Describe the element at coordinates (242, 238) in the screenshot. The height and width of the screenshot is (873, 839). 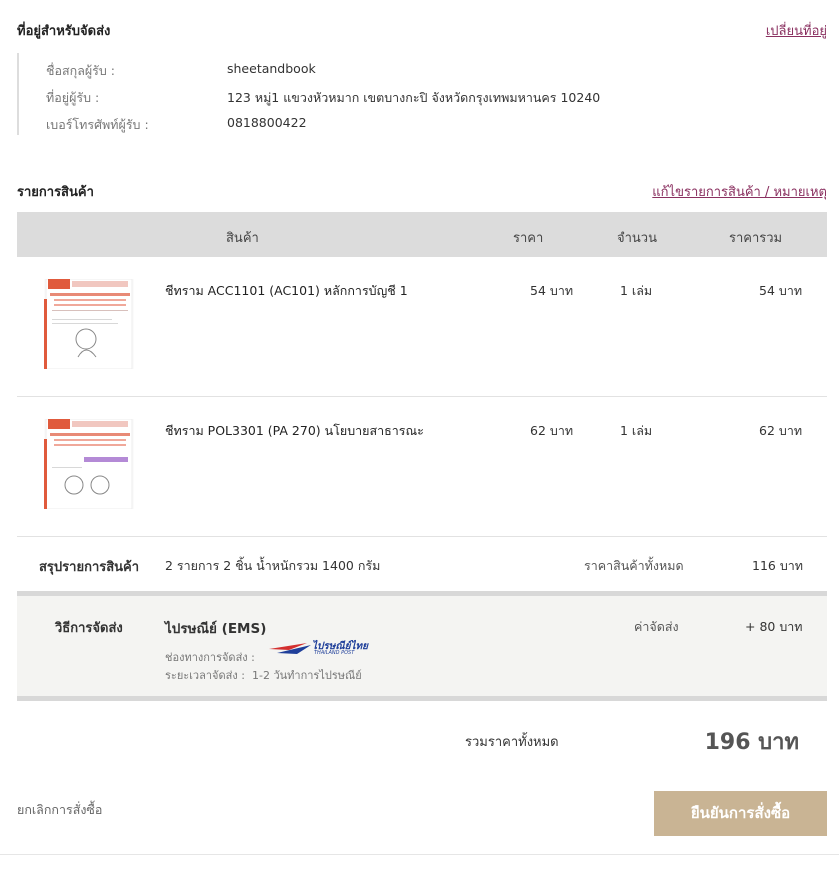
I see `col-product: สินค้า` at that location.